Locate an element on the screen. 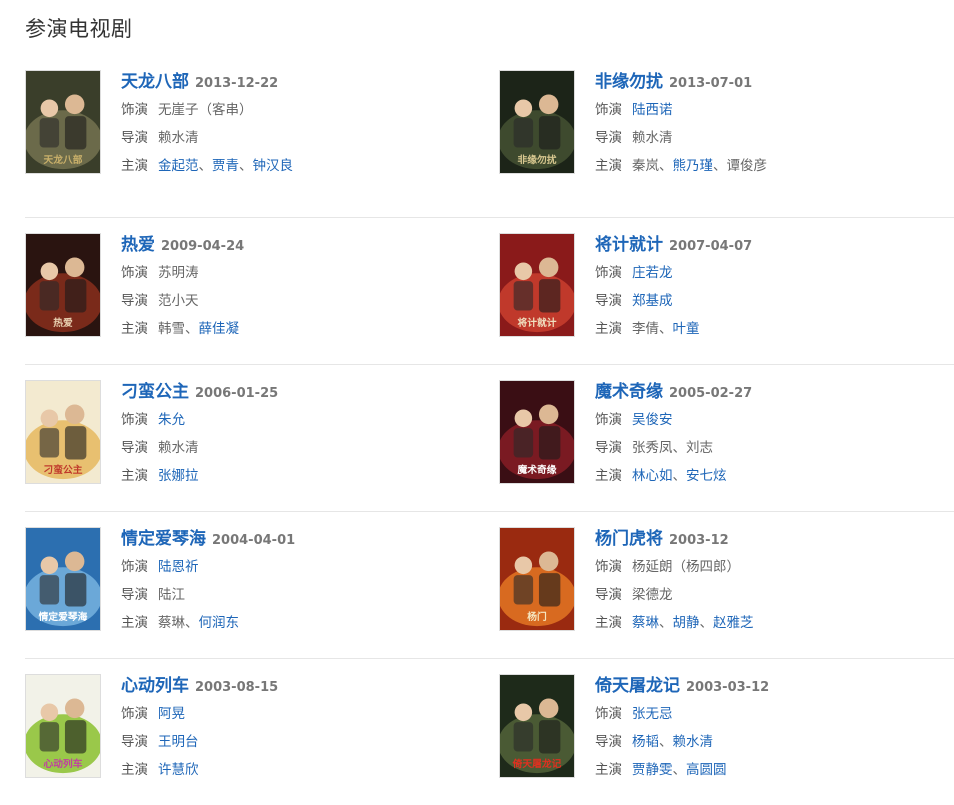 Image resolution: width=954 pixels, height=805 pixels. director-names: 赖水清 is located at coordinates (652, 138).